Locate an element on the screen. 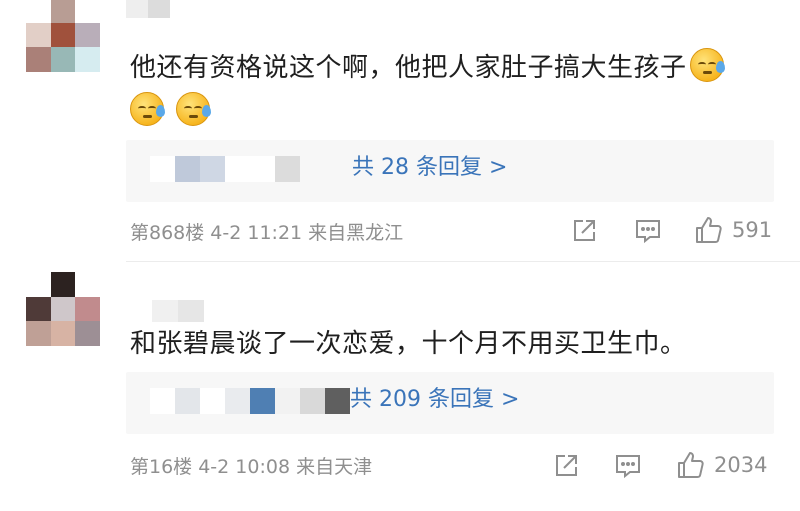 Image resolution: width=800 pixels, height=511 pixels. comment-text: 和张碧晨谈了一次恋爱，十个月不用买卫生巾。 is located at coordinates (450, 344).